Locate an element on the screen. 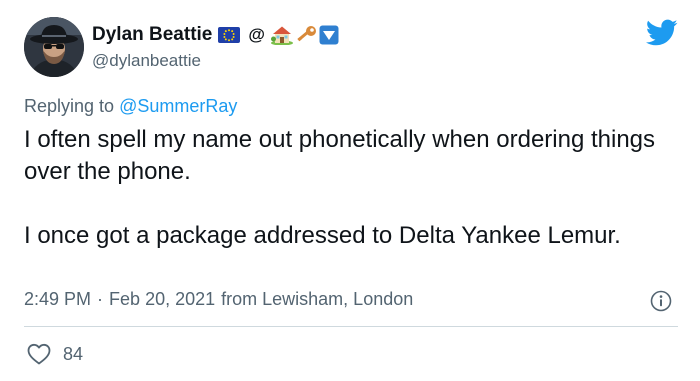  replying-to-prefix: Replying to is located at coordinates (72, 106).